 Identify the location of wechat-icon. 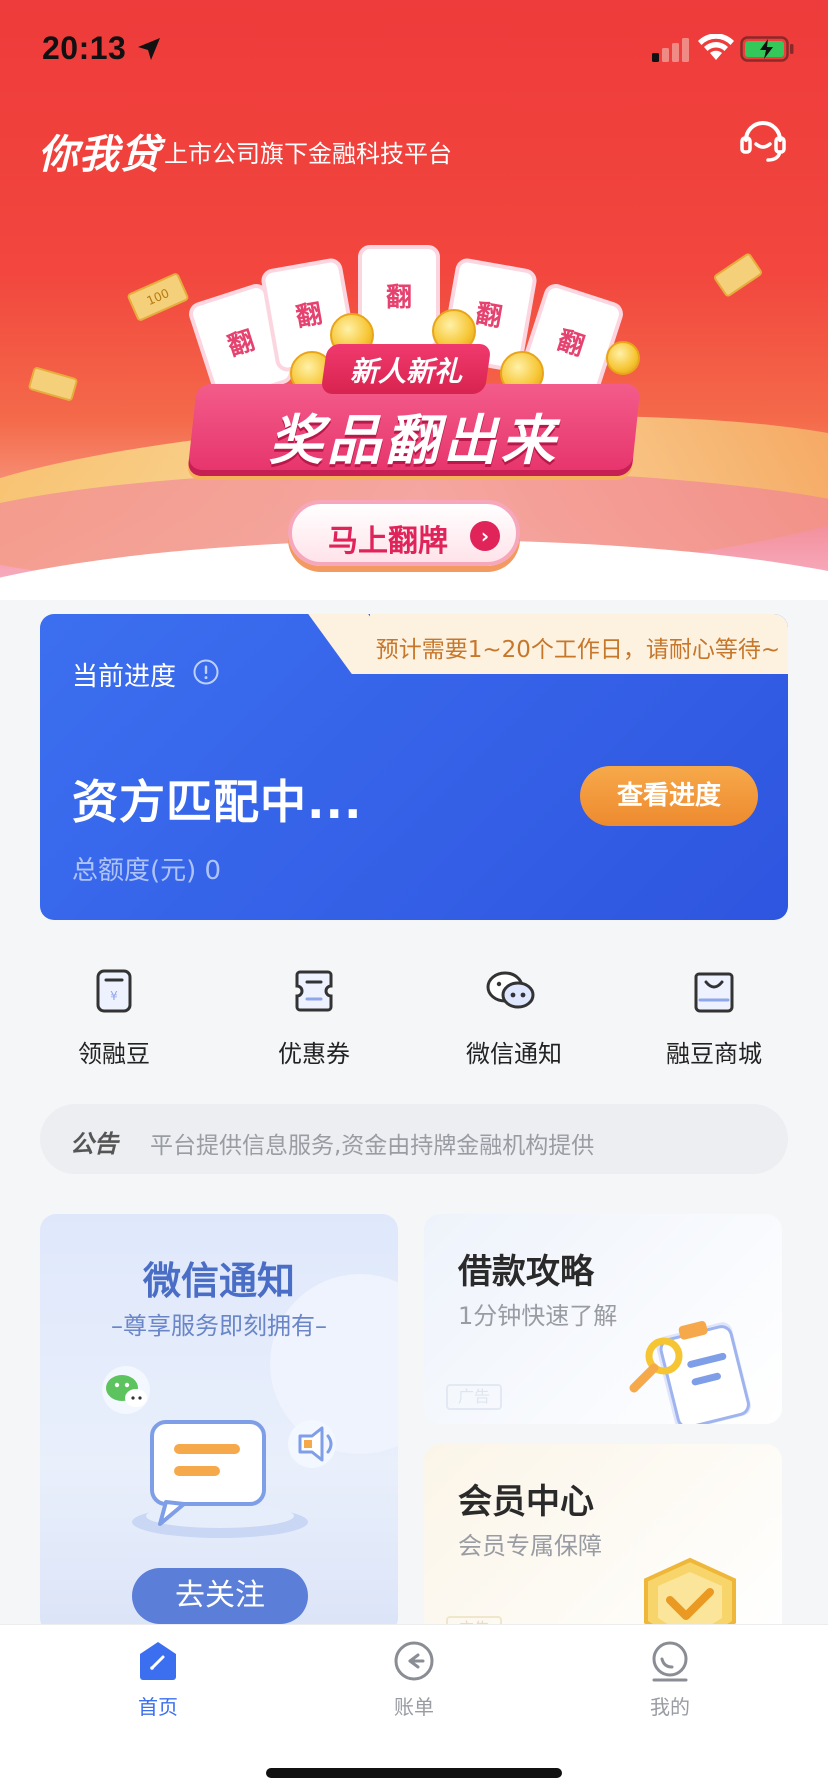
(510, 990).